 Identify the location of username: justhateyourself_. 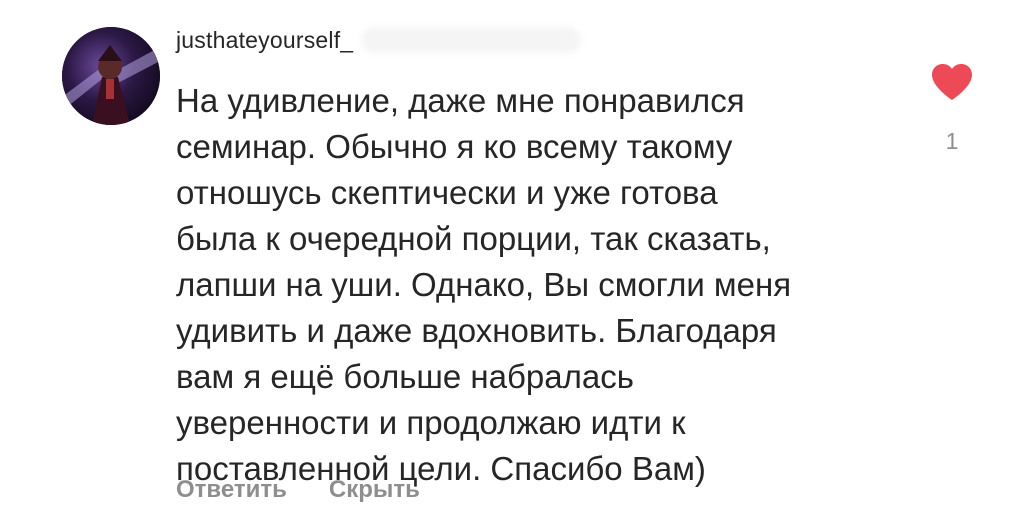
(264, 40).